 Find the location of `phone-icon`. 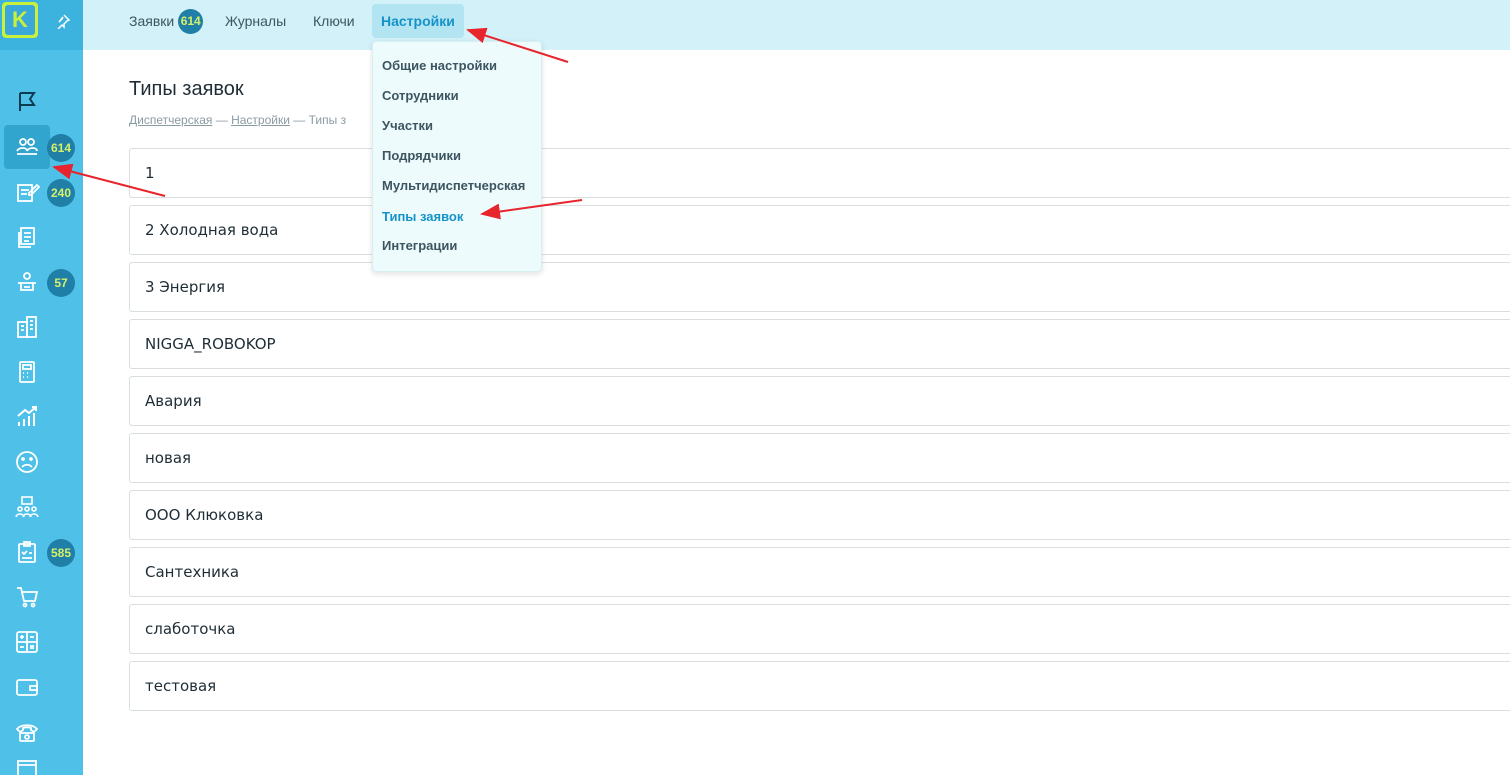

phone-icon is located at coordinates (27, 733).